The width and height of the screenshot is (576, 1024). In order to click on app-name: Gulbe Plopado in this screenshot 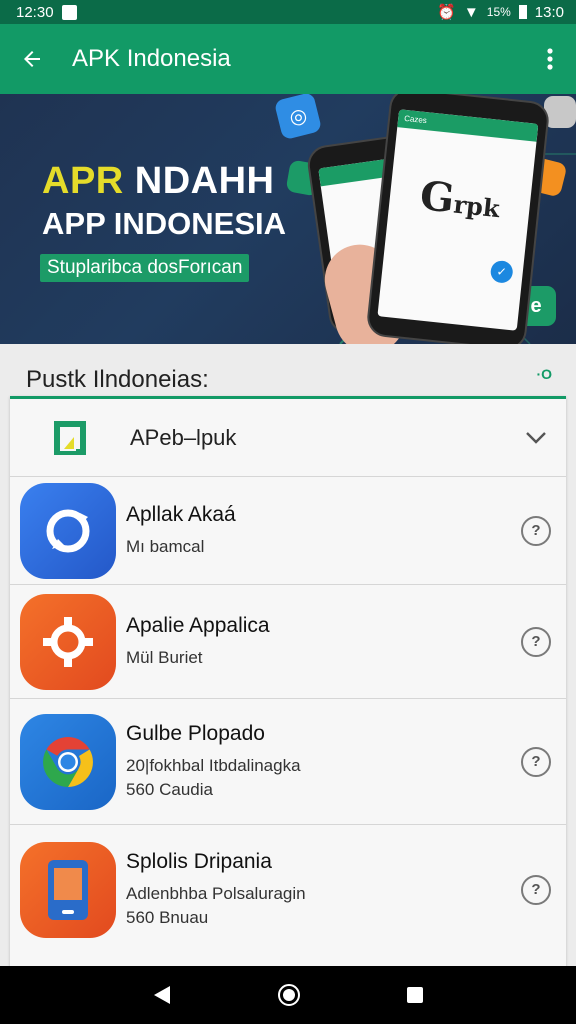, I will do `click(195, 733)`.